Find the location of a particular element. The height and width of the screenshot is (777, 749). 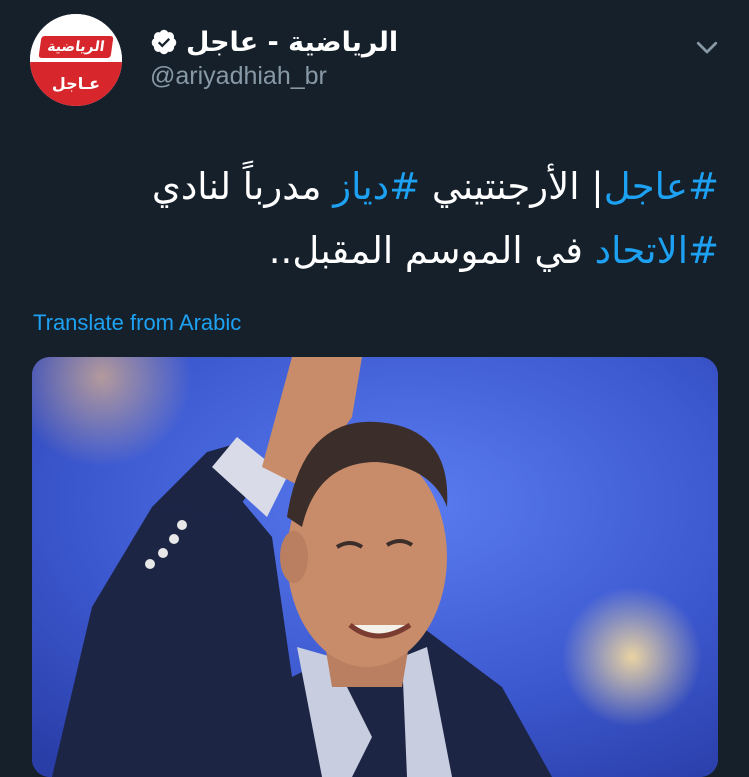

author-display-name: الرياضية - عاجل is located at coordinates (292, 42).